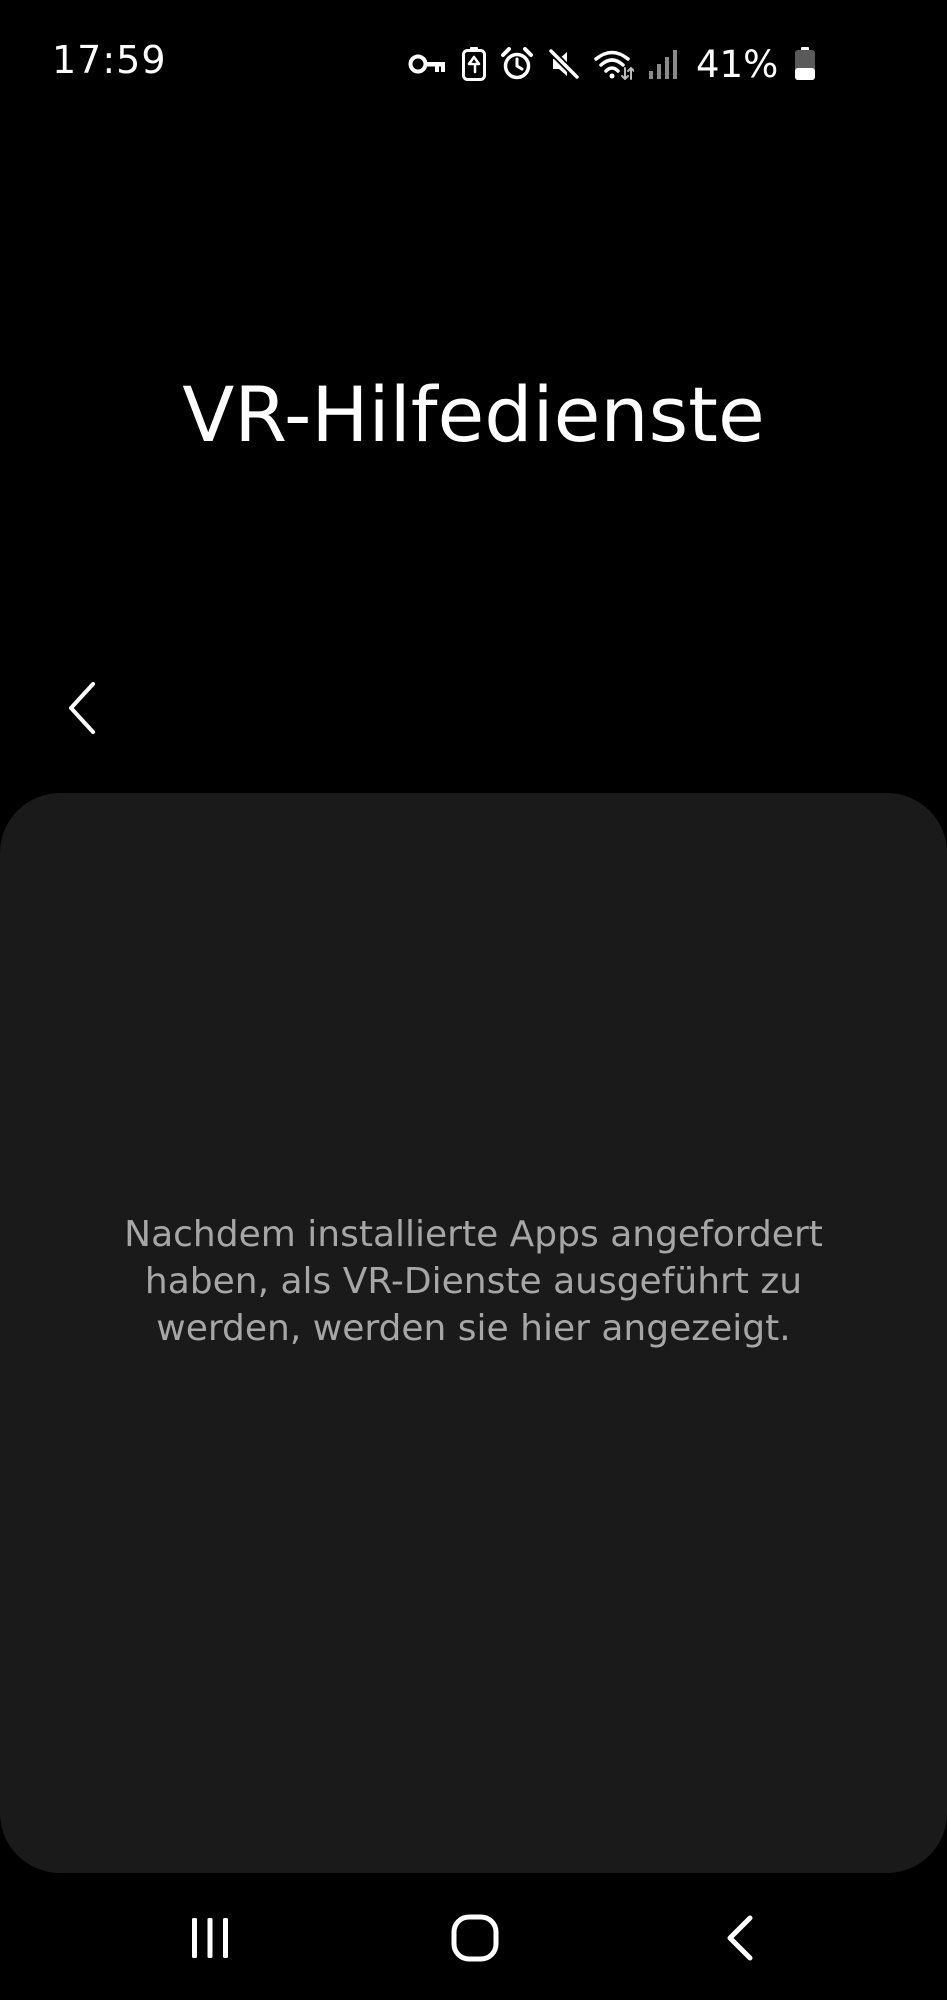 Image resolution: width=947 pixels, height=2000 pixels. Describe the element at coordinates (517, 64) in the screenshot. I see `alarm-icon` at that location.